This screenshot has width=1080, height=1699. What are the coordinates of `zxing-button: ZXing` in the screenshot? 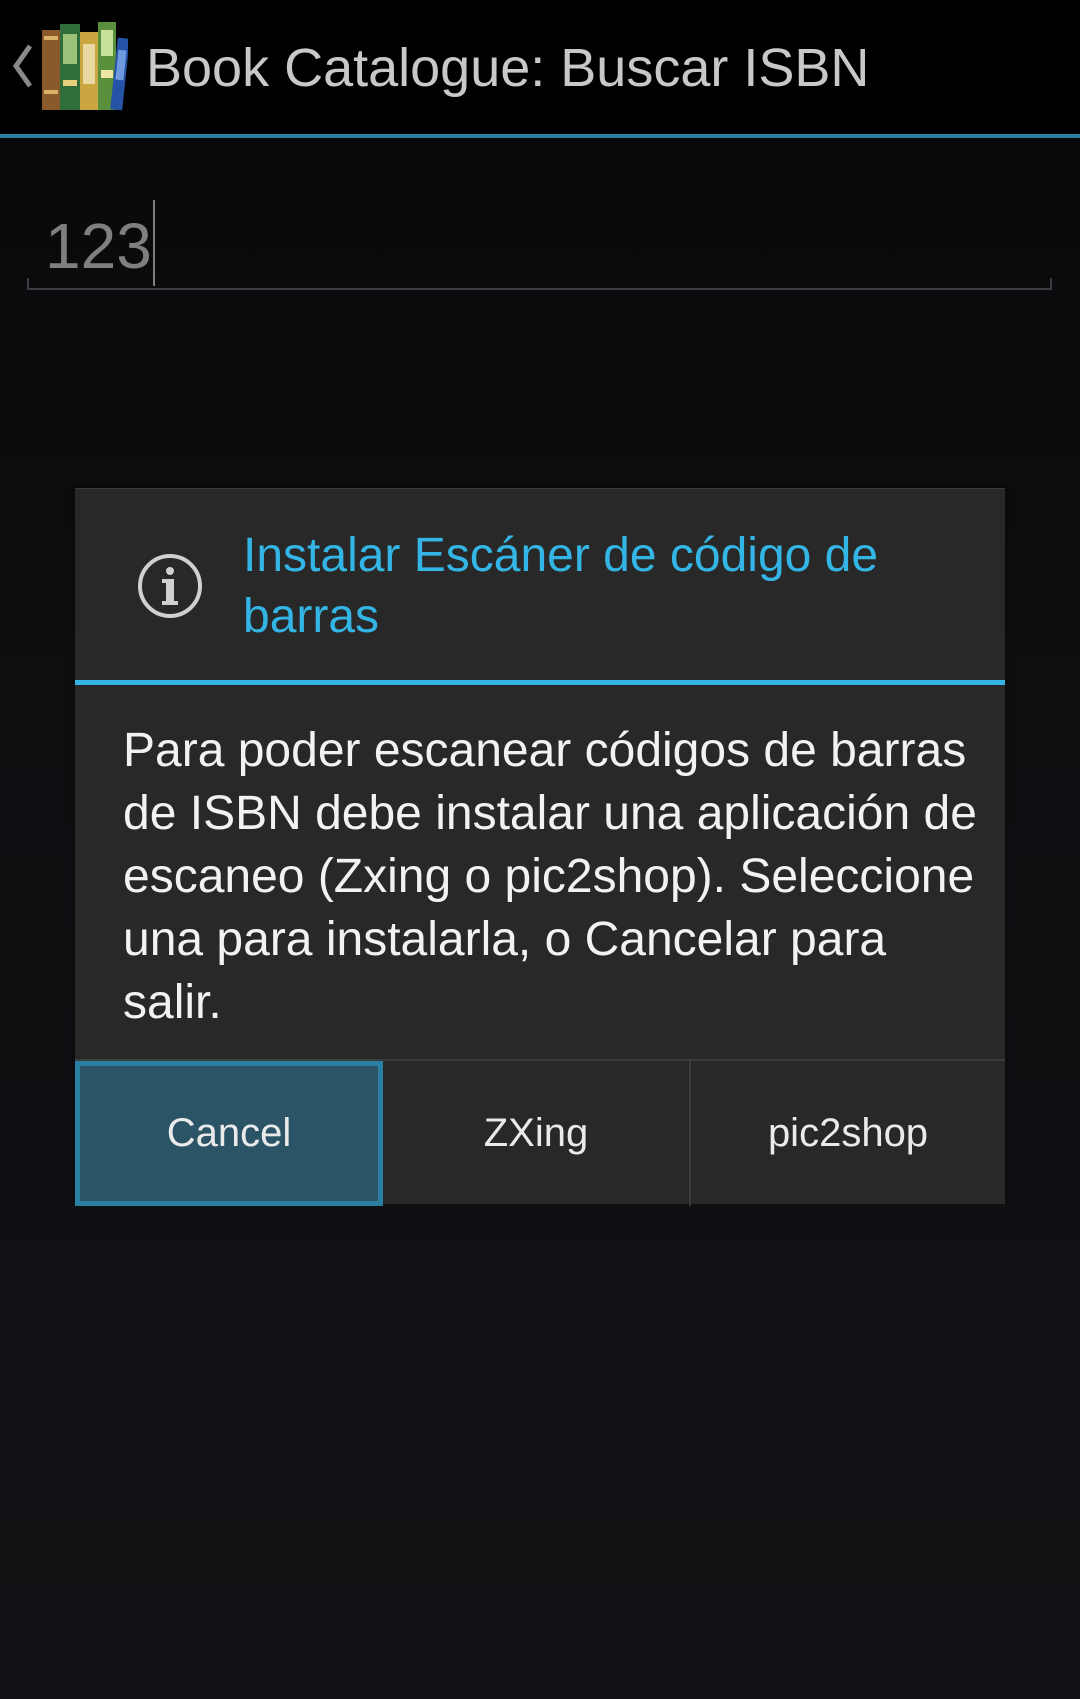 It's located at (537, 1133).